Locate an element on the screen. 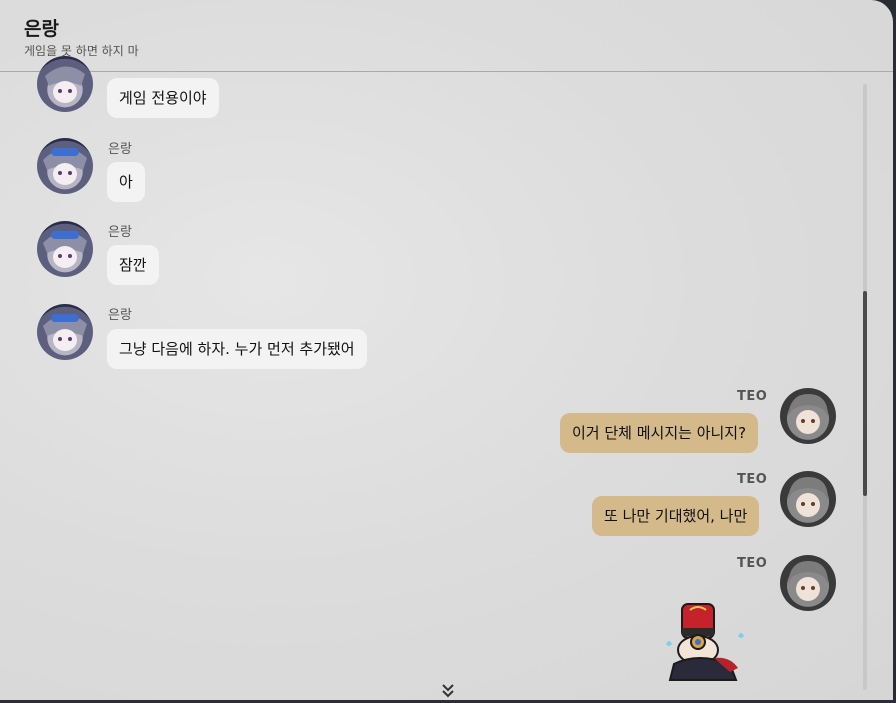 This screenshot has width=896, height=703. message-bubble: 또 나만 기대했어, 나만 is located at coordinates (676, 516).